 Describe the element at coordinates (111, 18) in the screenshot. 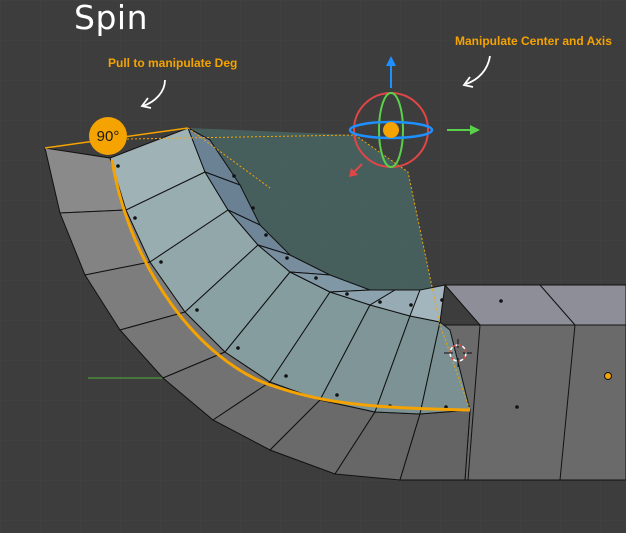

I see `page-title: Spin` at that location.